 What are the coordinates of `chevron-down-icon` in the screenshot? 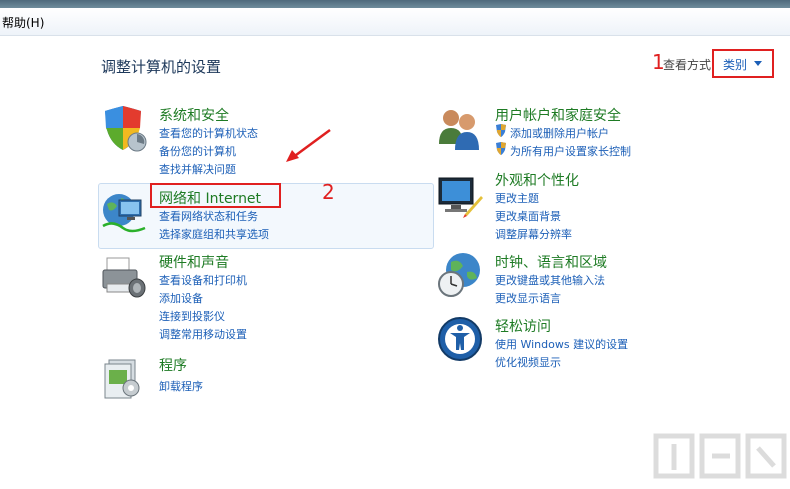 It's located at (758, 63).